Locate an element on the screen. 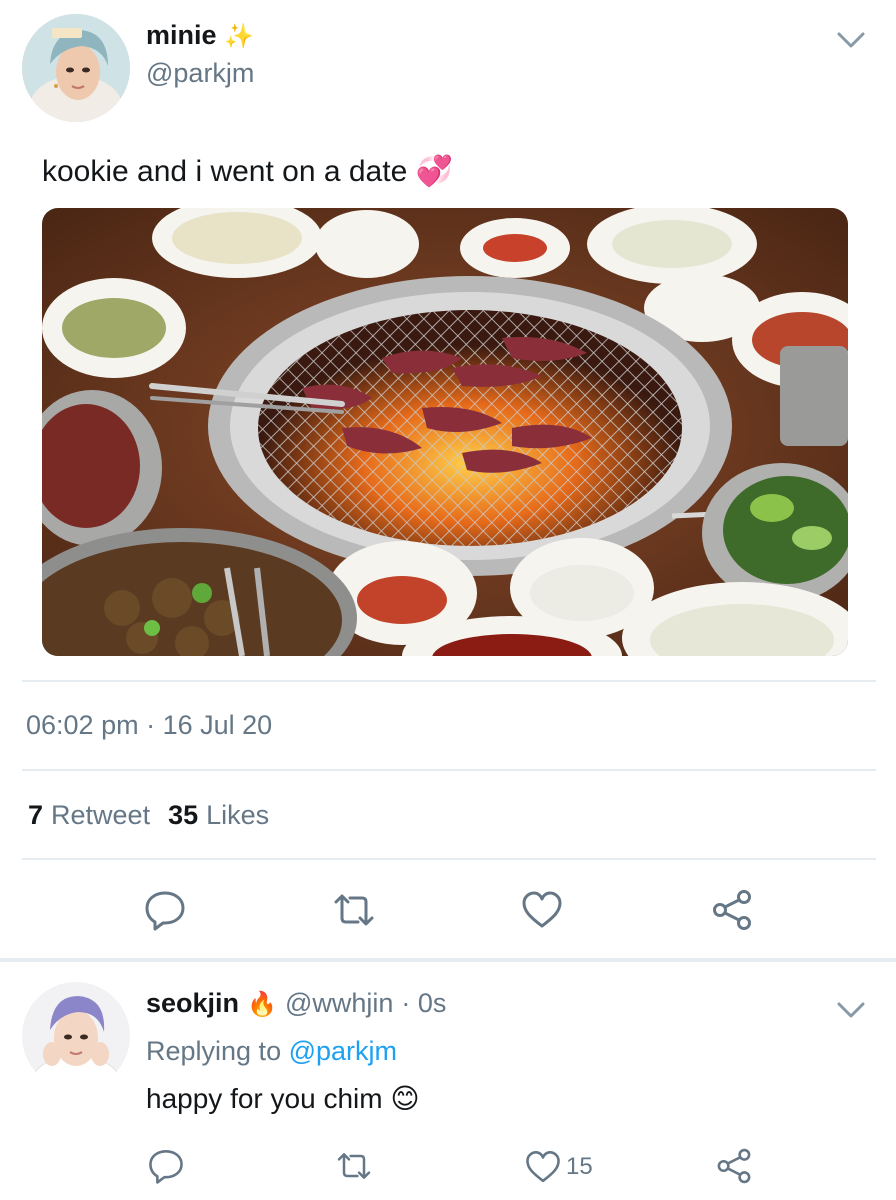 The height and width of the screenshot is (1200, 896). reply-author-avatar is located at coordinates (76, 1036).